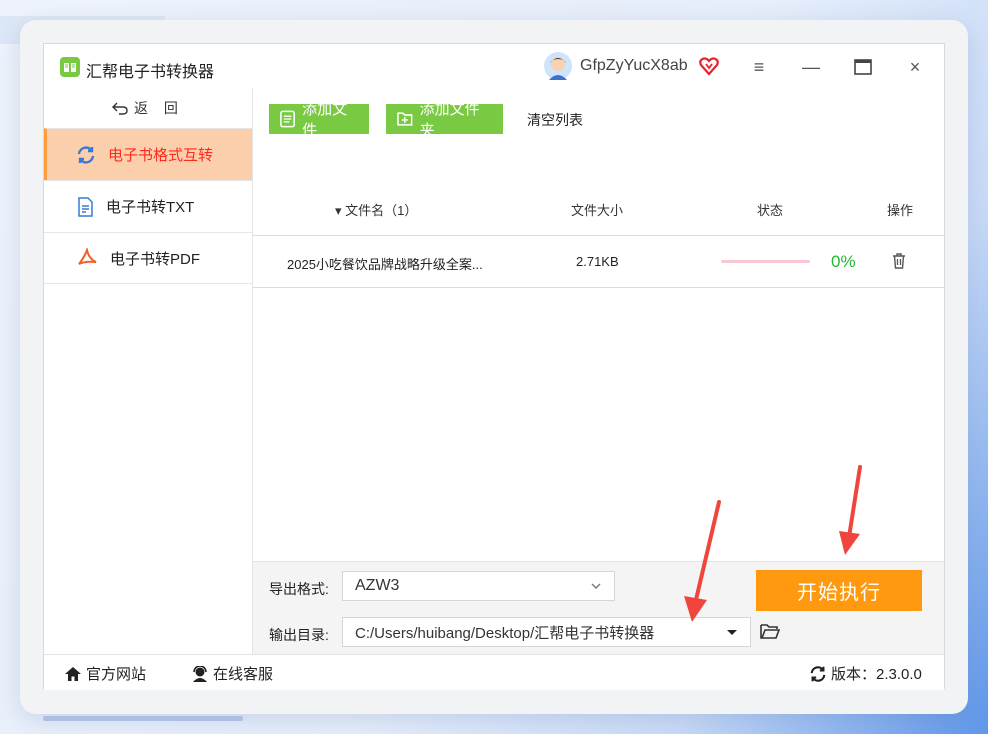 The height and width of the screenshot is (734, 988). I want to click on sync-icon, so click(86, 154).